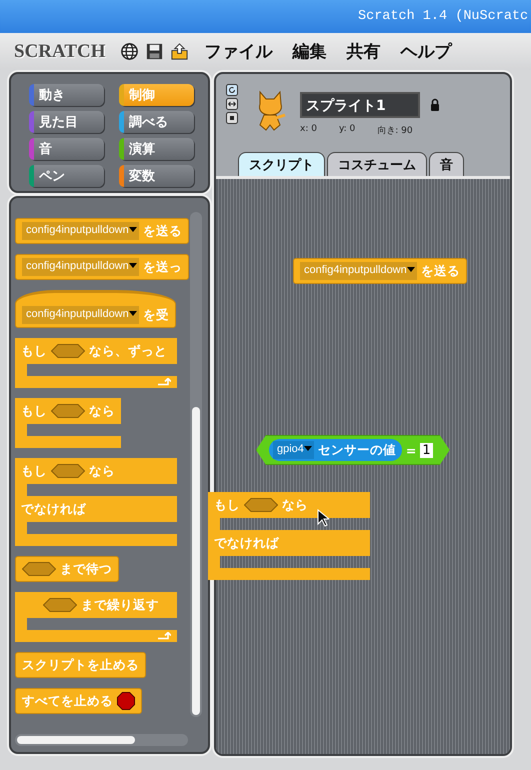  I want to click on x-position: x: 0, so click(308, 130).